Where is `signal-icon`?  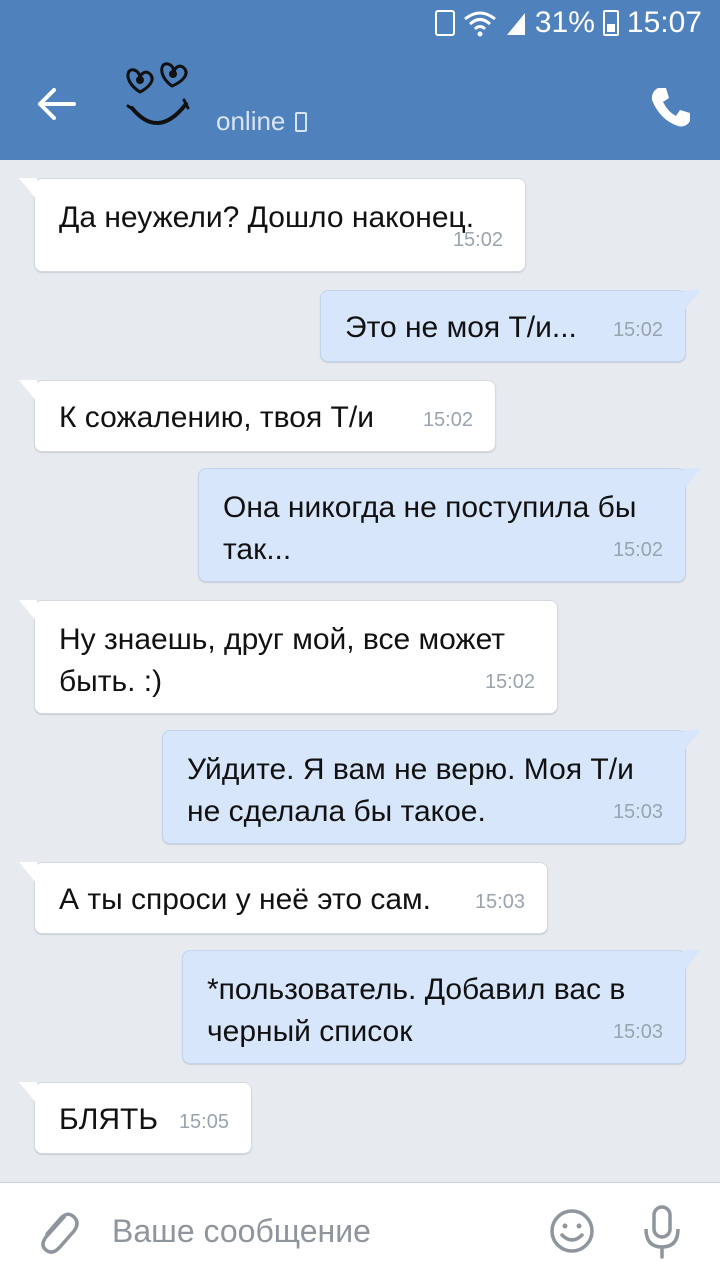
signal-icon is located at coordinates (515, 24).